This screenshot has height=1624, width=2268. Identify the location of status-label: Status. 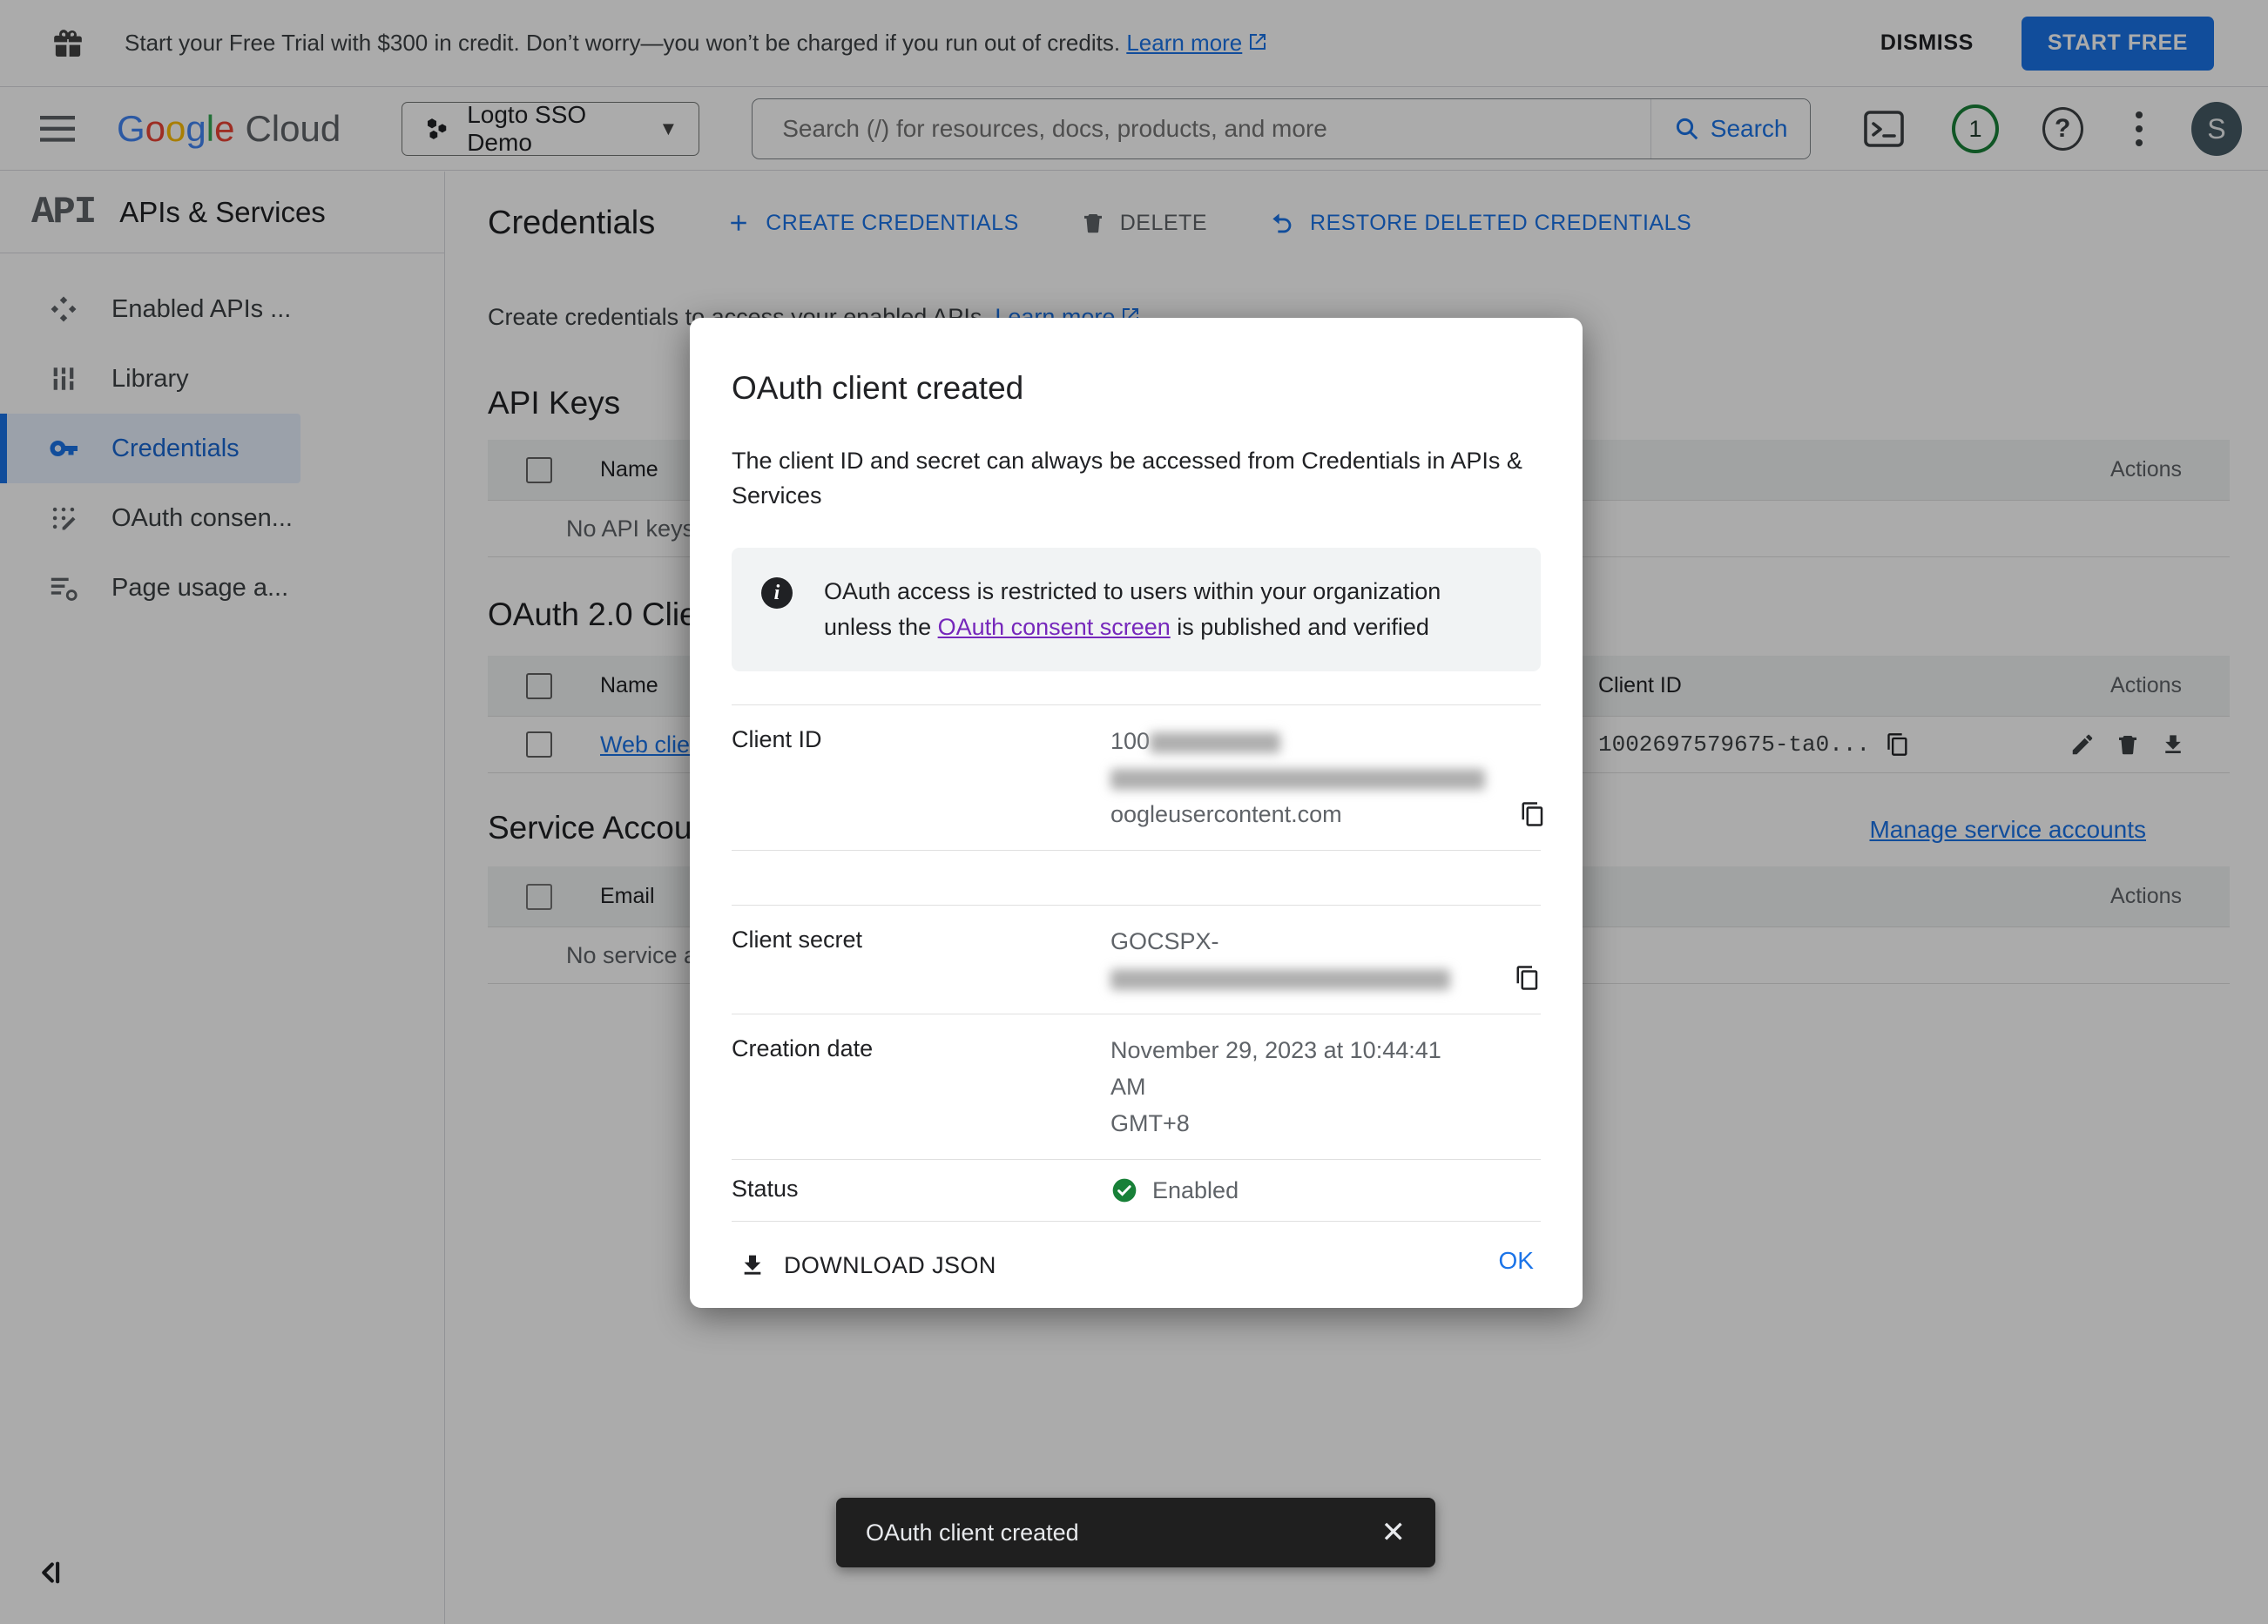
(765, 1189).